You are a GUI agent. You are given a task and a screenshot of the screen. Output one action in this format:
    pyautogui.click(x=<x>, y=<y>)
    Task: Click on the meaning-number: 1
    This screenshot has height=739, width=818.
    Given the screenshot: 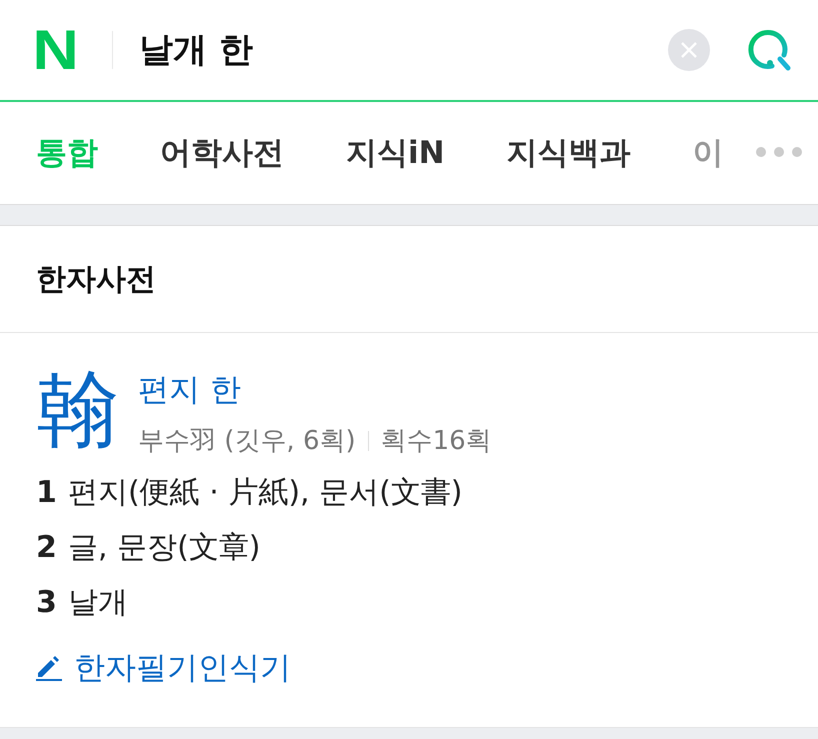 What is the action you would take?
    pyautogui.click(x=47, y=492)
    